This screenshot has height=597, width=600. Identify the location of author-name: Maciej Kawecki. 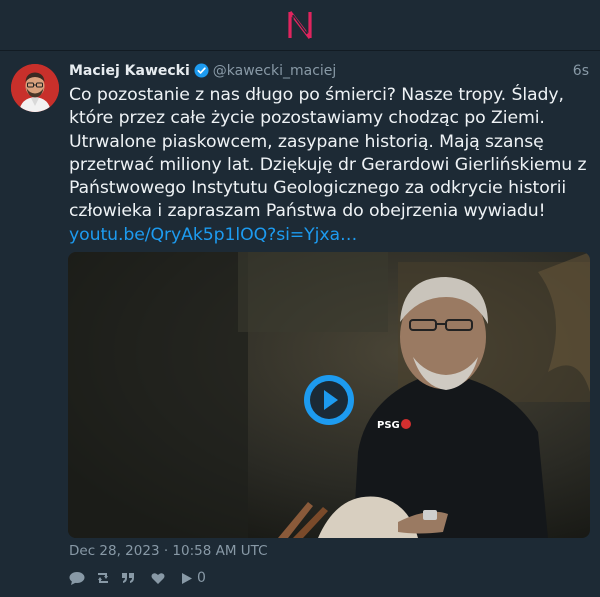
(129, 71).